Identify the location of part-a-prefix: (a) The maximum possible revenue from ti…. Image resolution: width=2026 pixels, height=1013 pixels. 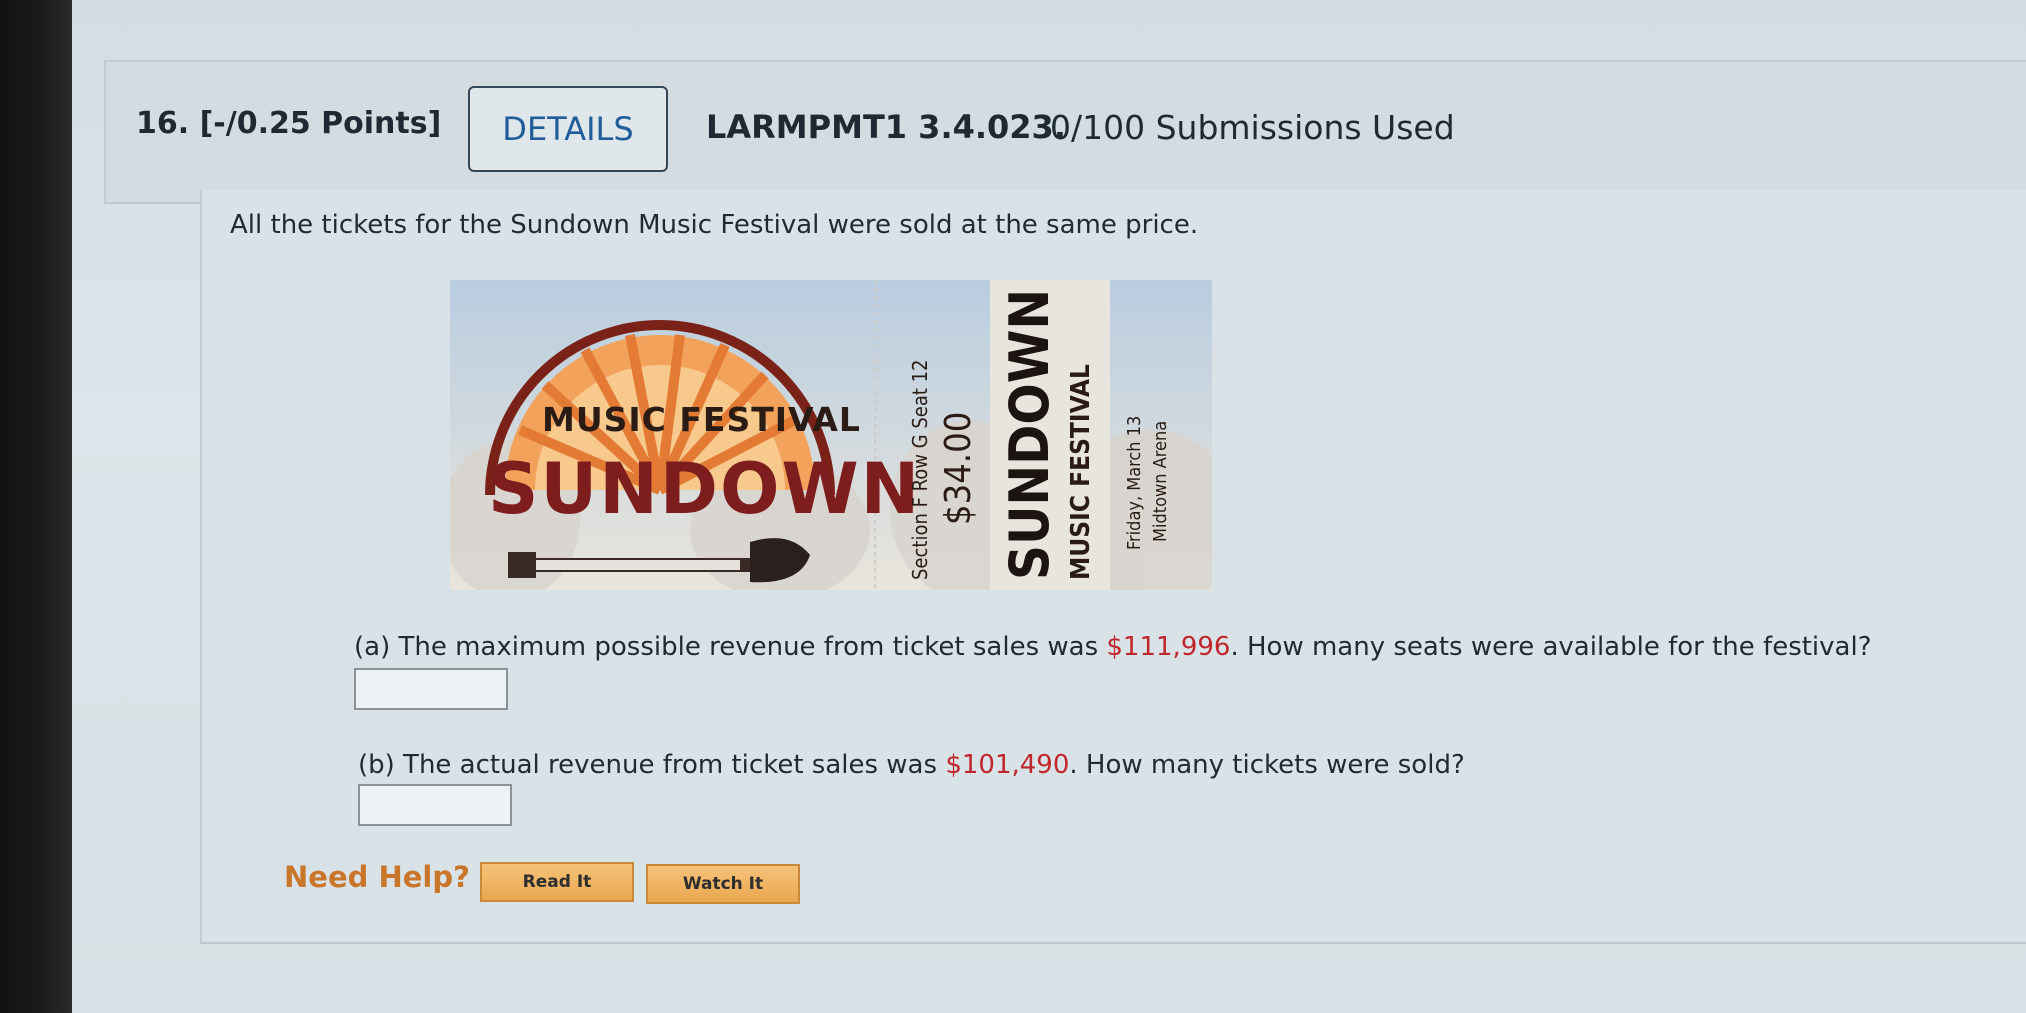
(730, 647).